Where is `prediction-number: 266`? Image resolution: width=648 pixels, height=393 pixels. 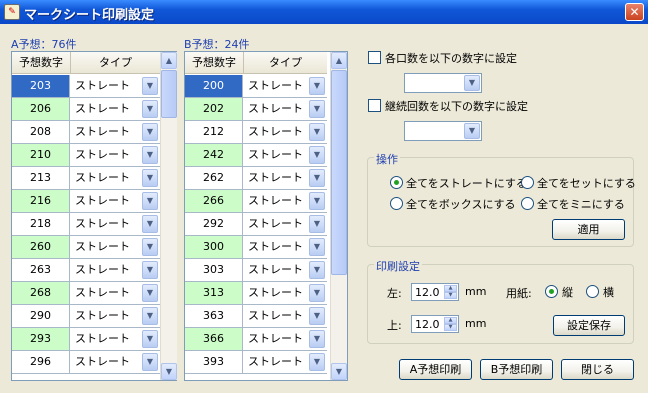 prediction-number: 266 is located at coordinates (214, 201).